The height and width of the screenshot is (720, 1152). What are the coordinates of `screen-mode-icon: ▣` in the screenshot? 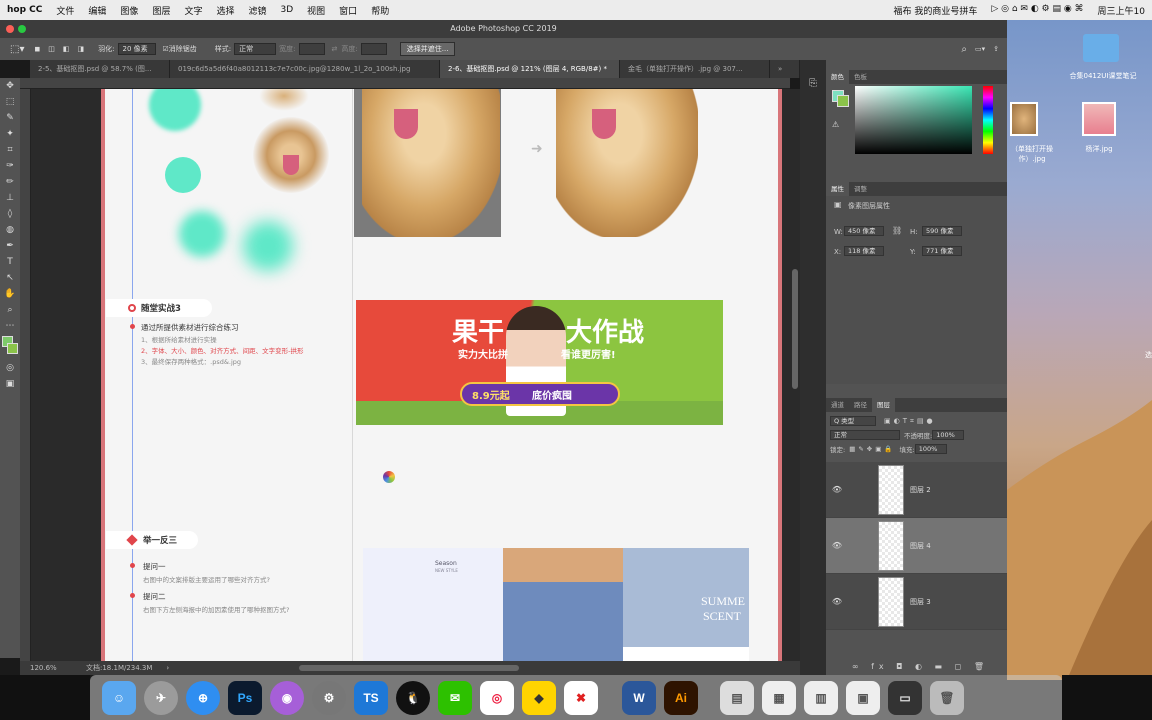 It's located at (10, 384).